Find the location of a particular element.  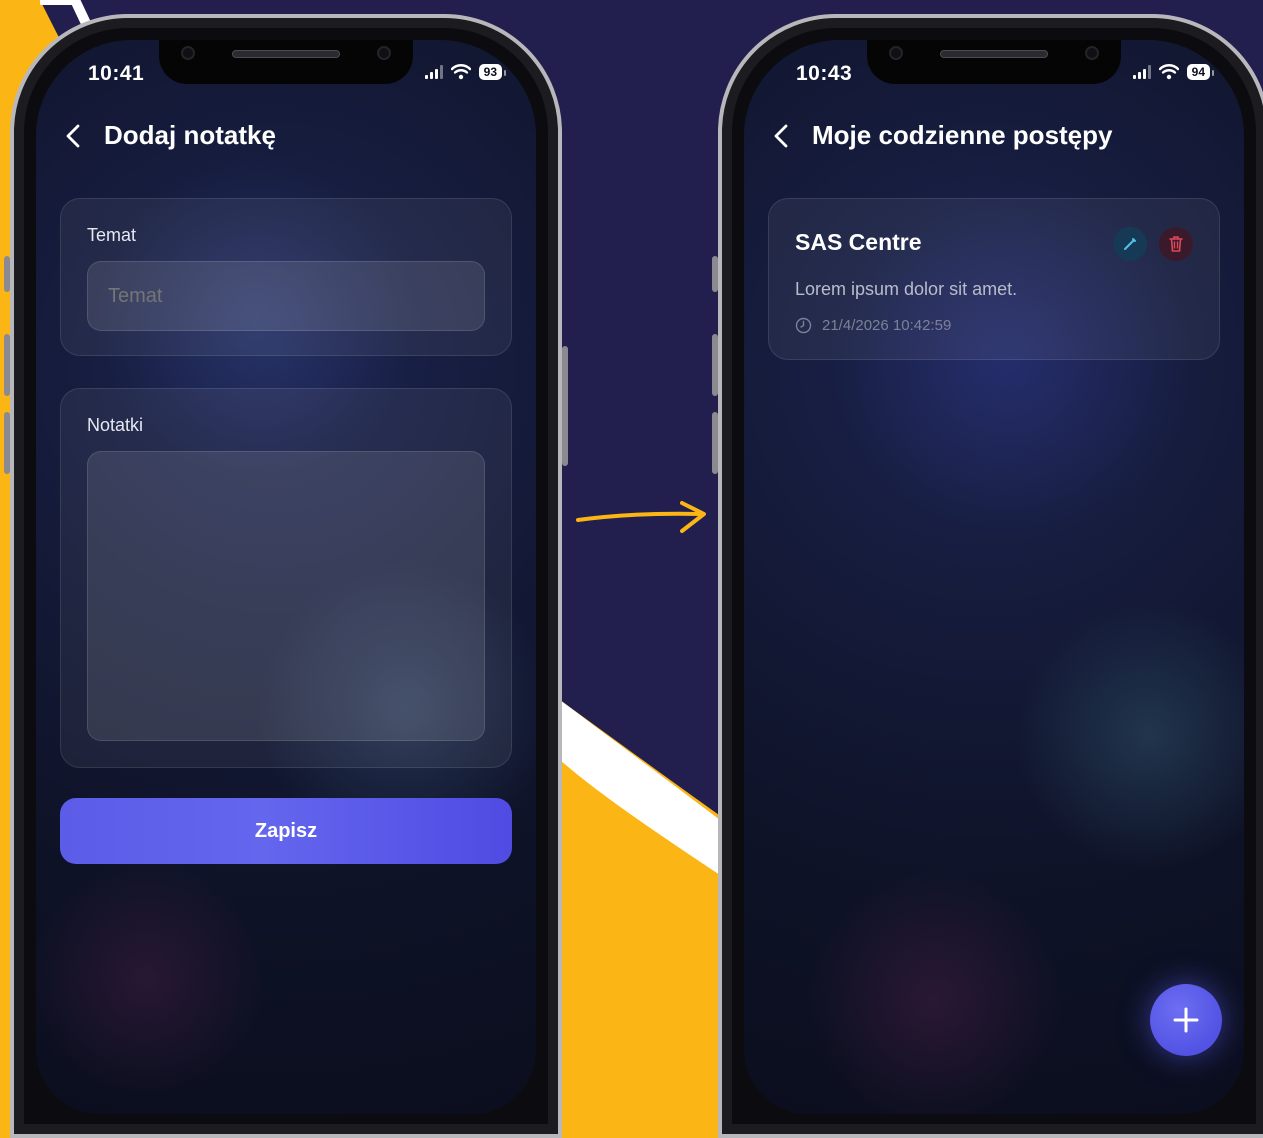

save-button: Zapisz is located at coordinates (286, 831).